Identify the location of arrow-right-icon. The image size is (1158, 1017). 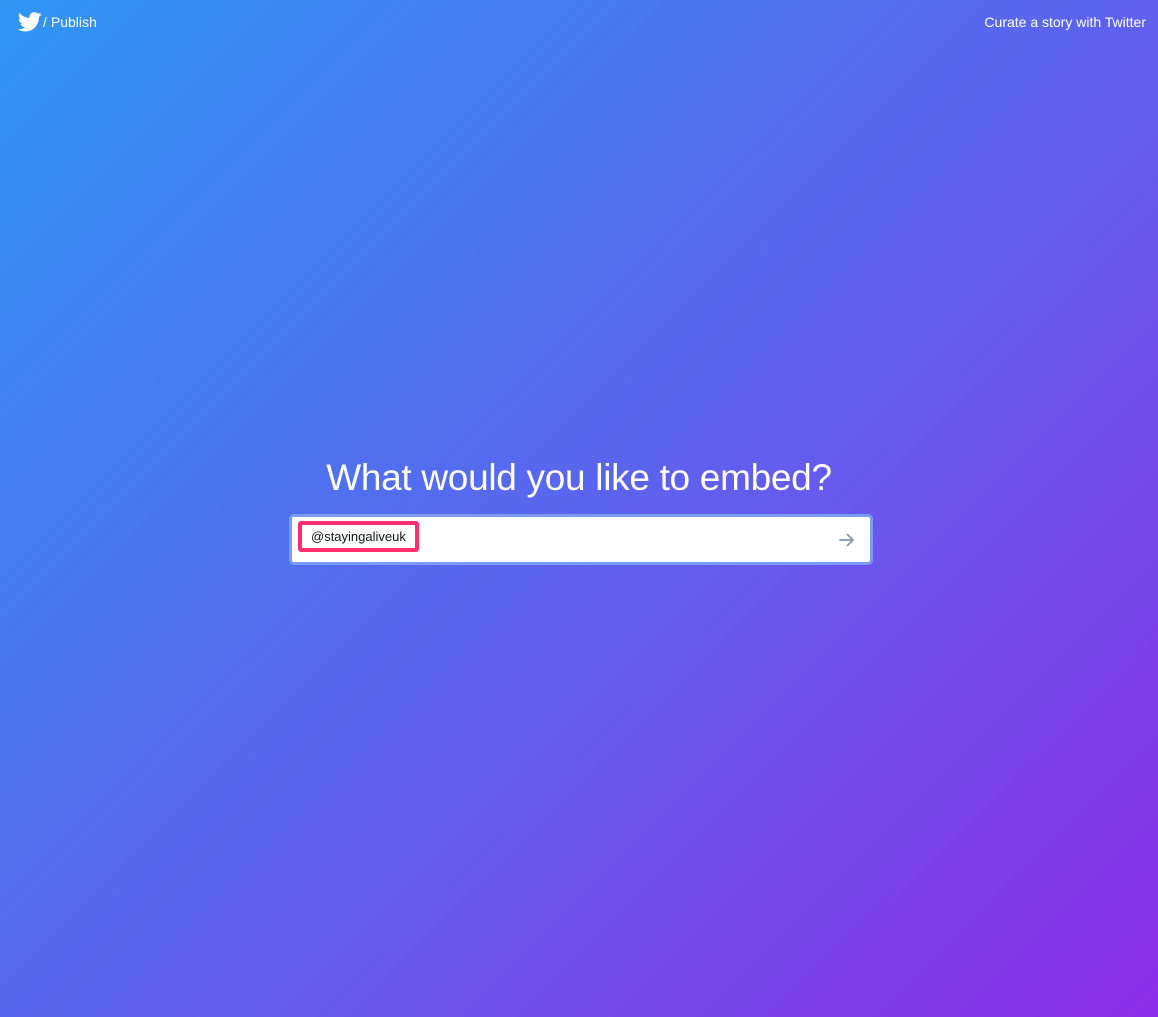
(846, 540).